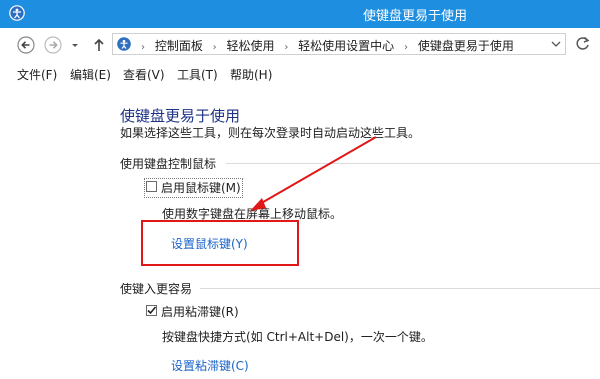 The image size is (600, 379). I want to click on mouse-keys-label: 启用鼠标键(M), so click(201, 187).